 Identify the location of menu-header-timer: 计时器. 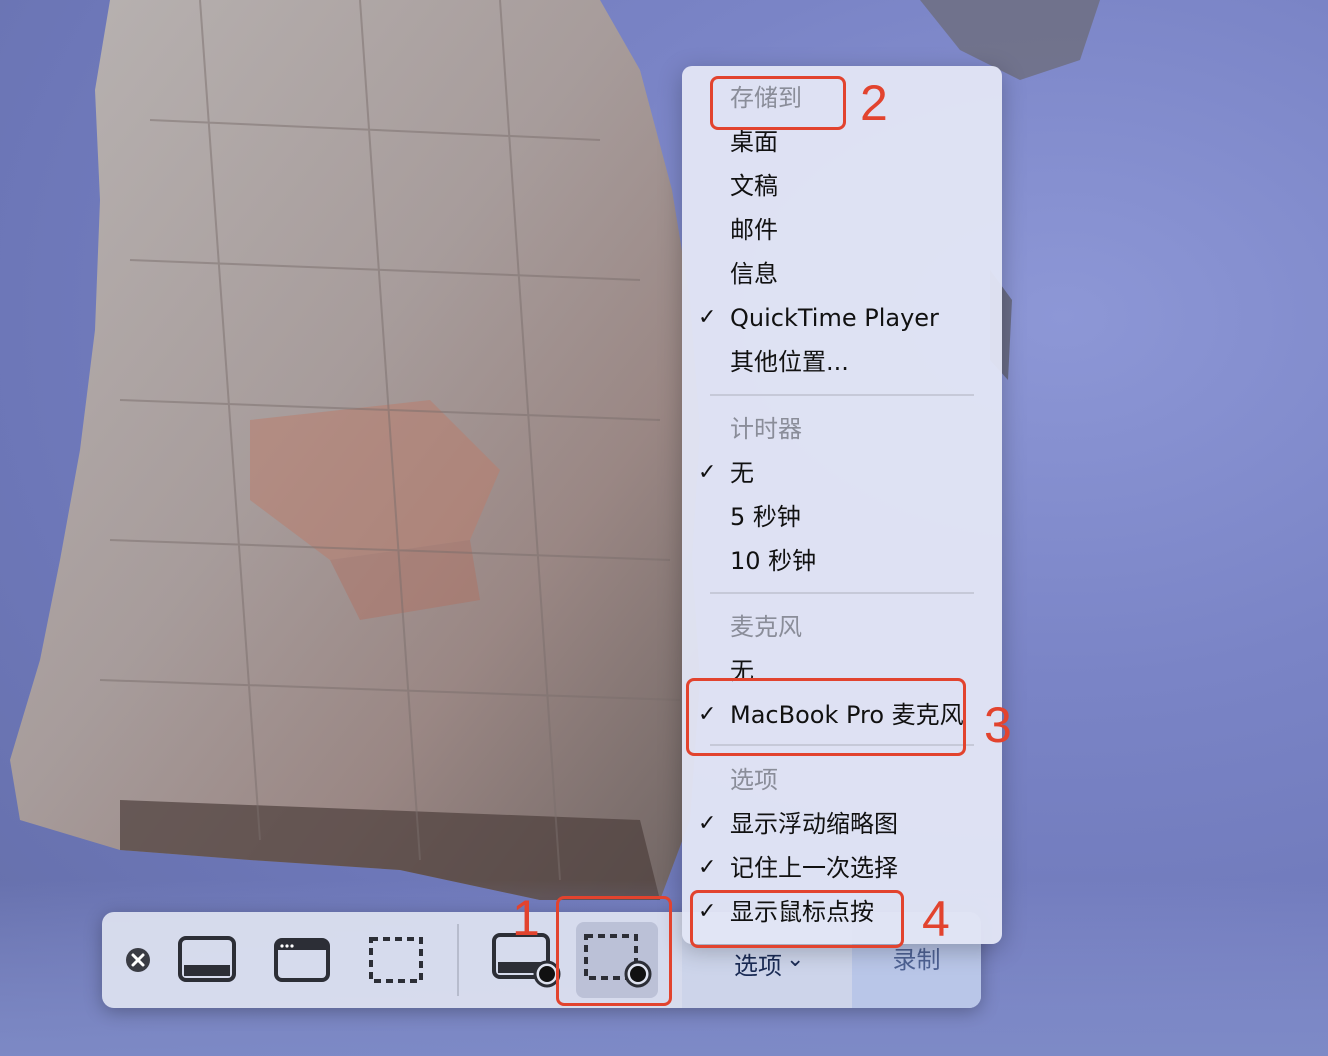
(842, 429).